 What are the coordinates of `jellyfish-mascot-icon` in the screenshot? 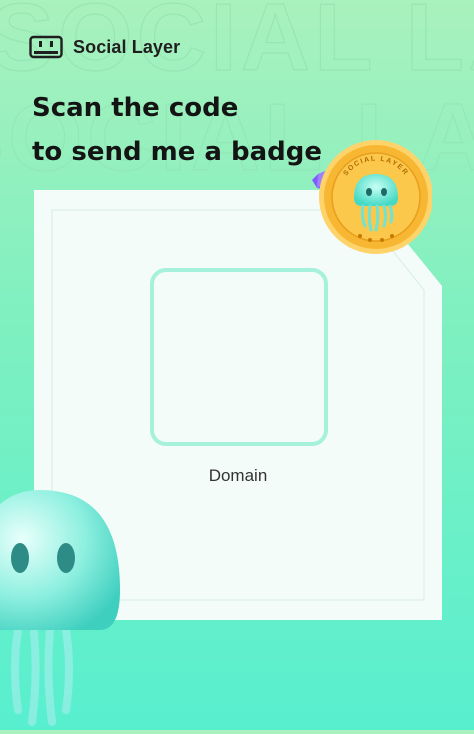 It's located at (70, 605).